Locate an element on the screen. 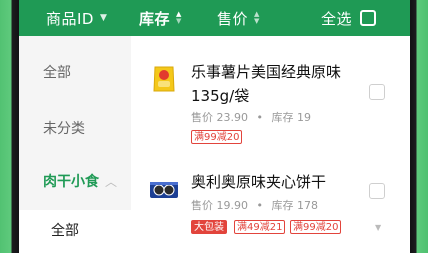 Image resolution: width=428 pixels, height=253 pixels. chevron-up-icon: ︿ is located at coordinates (111, 182).